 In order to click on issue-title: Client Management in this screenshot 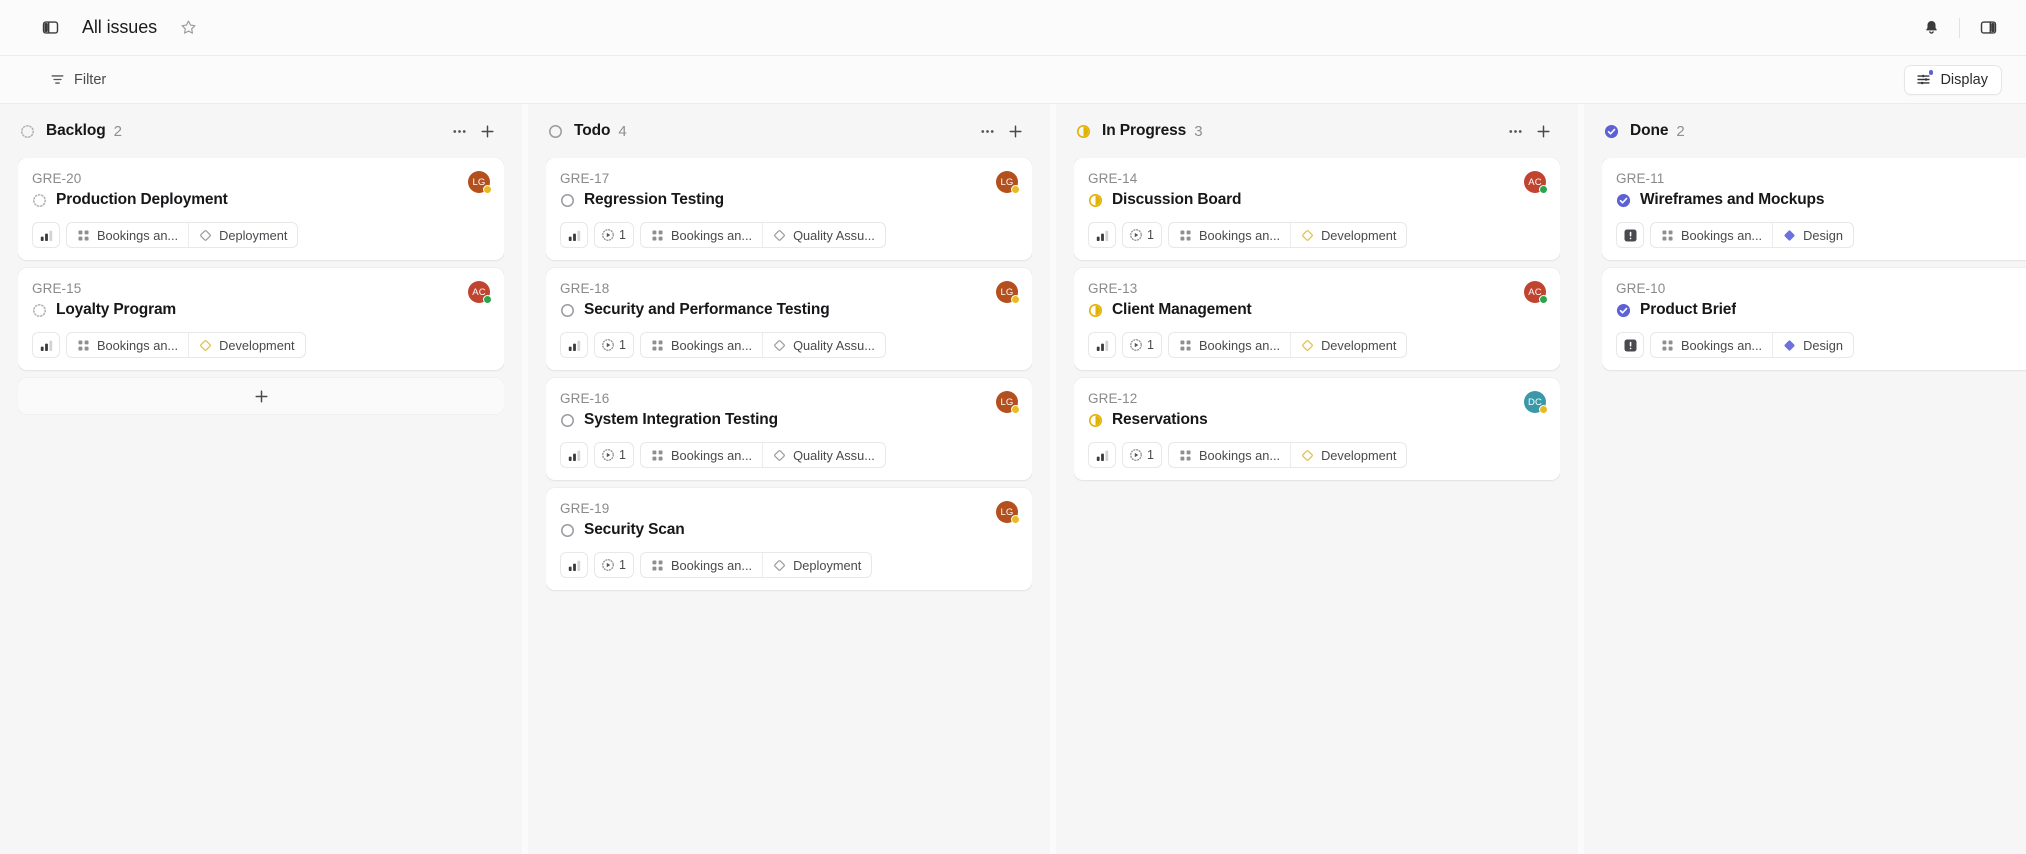, I will do `click(1182, 309)`.